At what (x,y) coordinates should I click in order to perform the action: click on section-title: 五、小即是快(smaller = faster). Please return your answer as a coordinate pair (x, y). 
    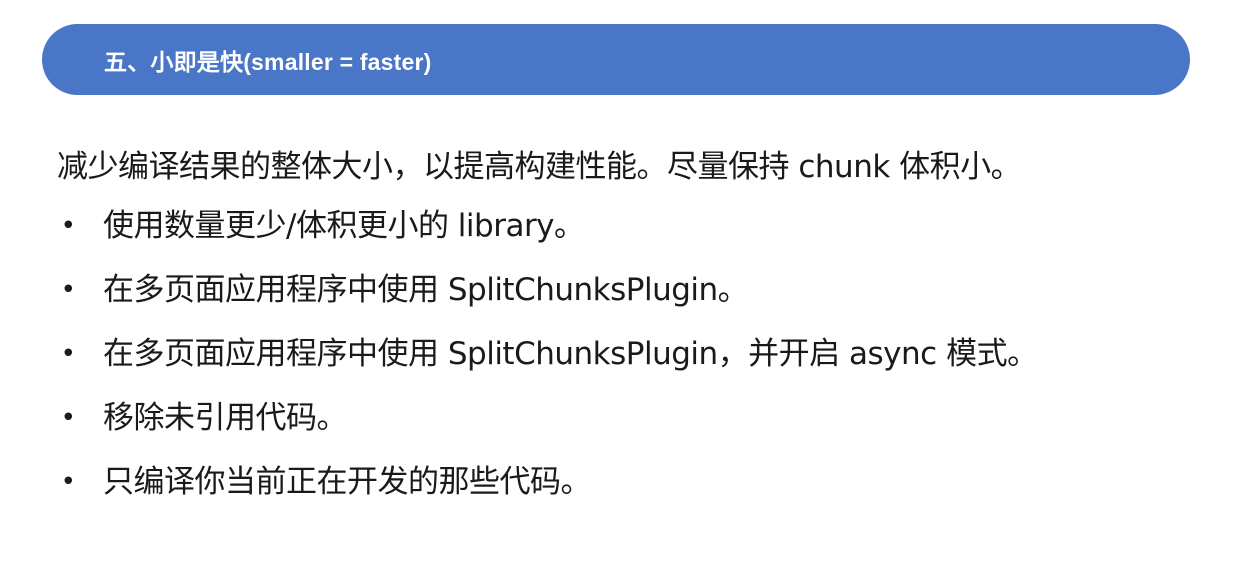
    Looking at the image, I should click on (268, 61).